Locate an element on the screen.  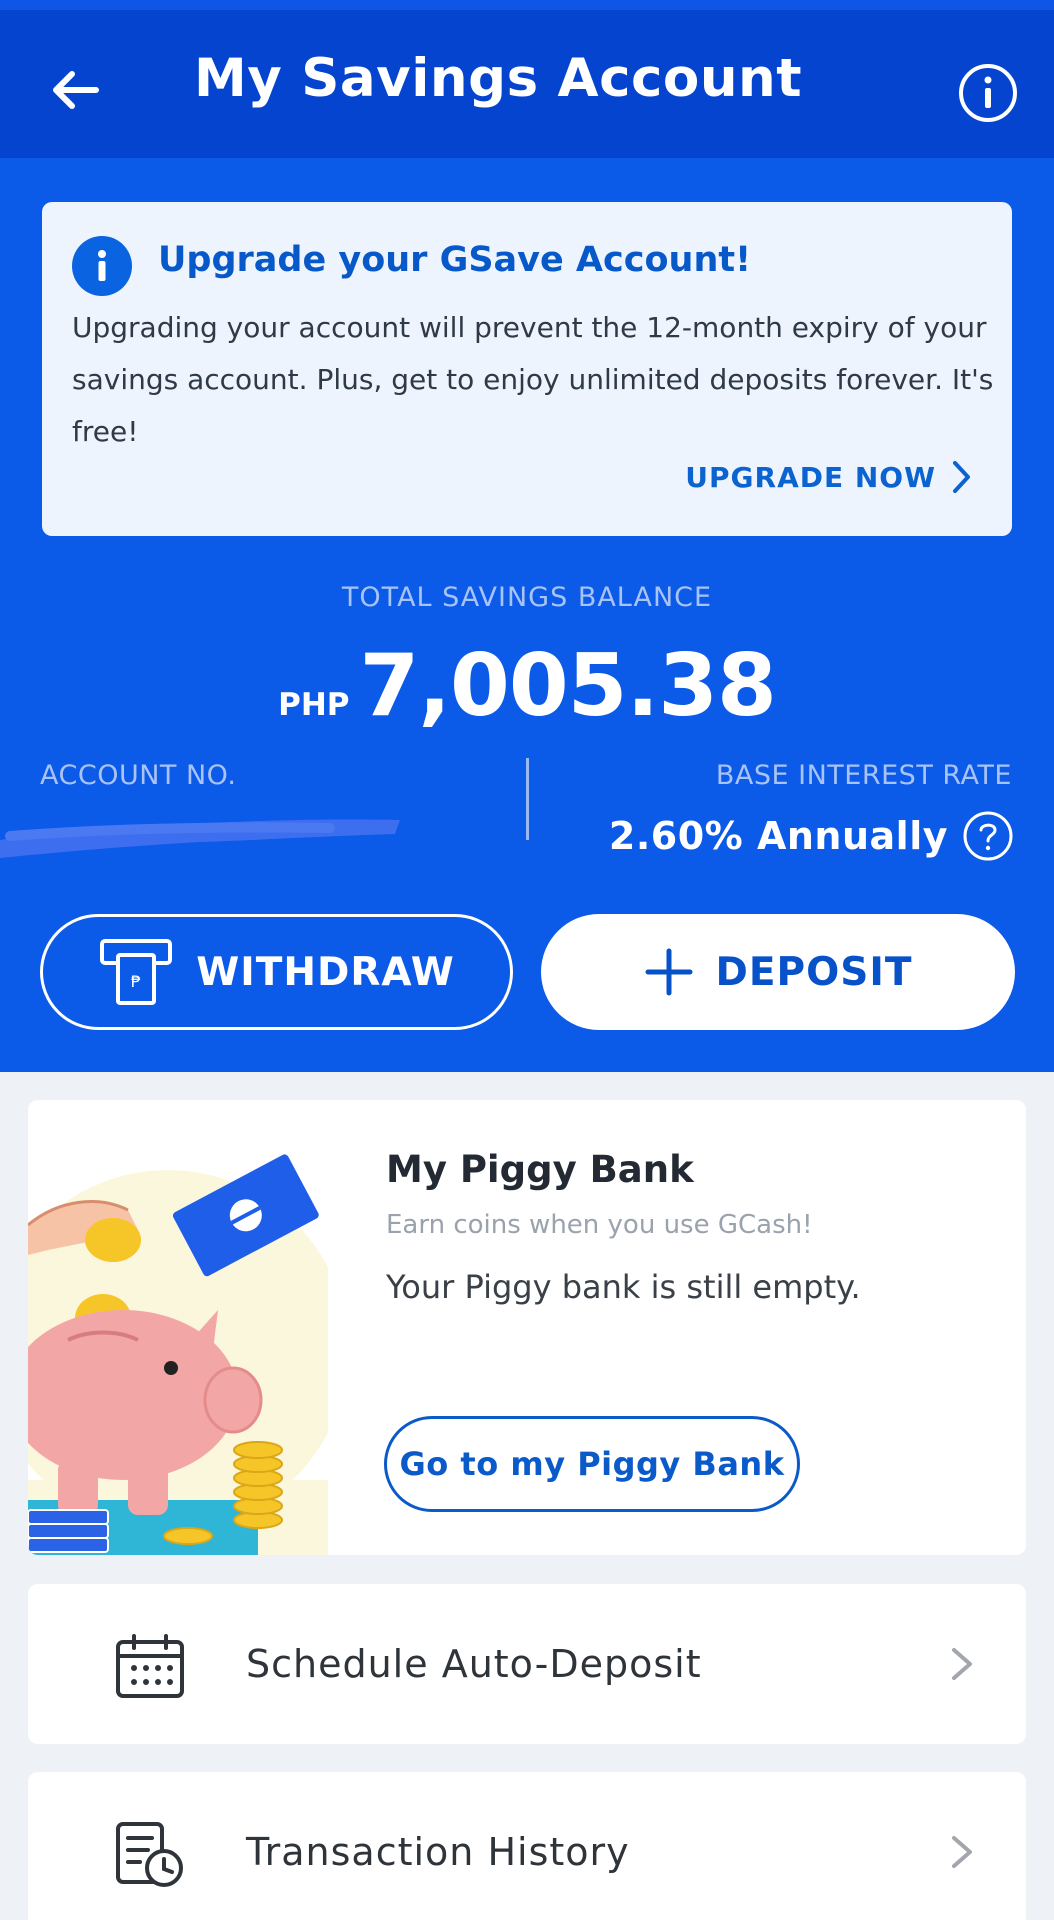
withdraw-button: ₱ WITHDRAW is located at coordinates (276, 972).